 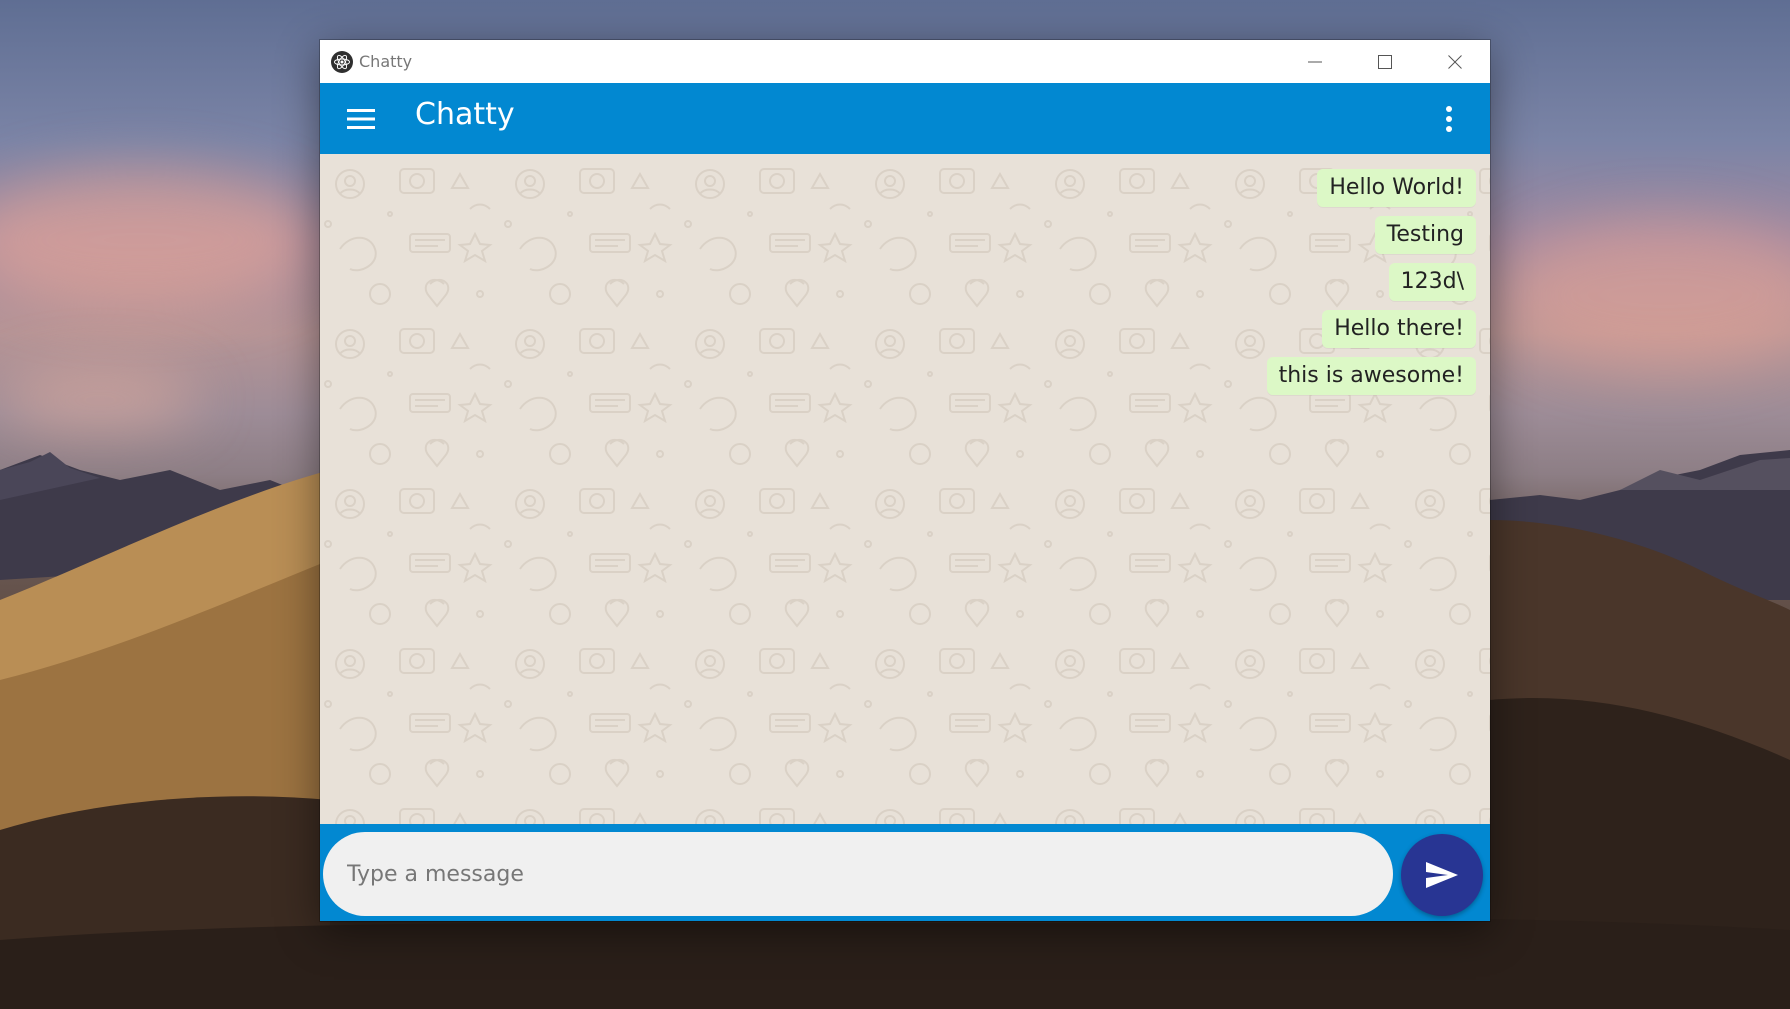 I want to click on message-composer, so click(x=905, y=872).